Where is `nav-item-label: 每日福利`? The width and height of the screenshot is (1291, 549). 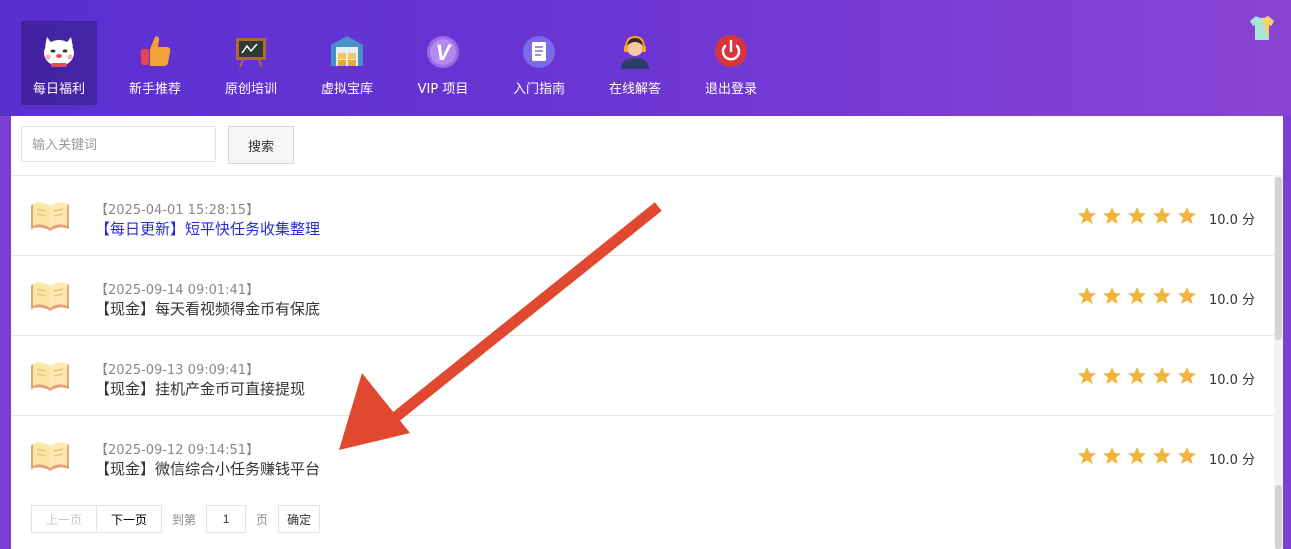 nav-item-label: 每日福利 is located at coordinates (58, 89).